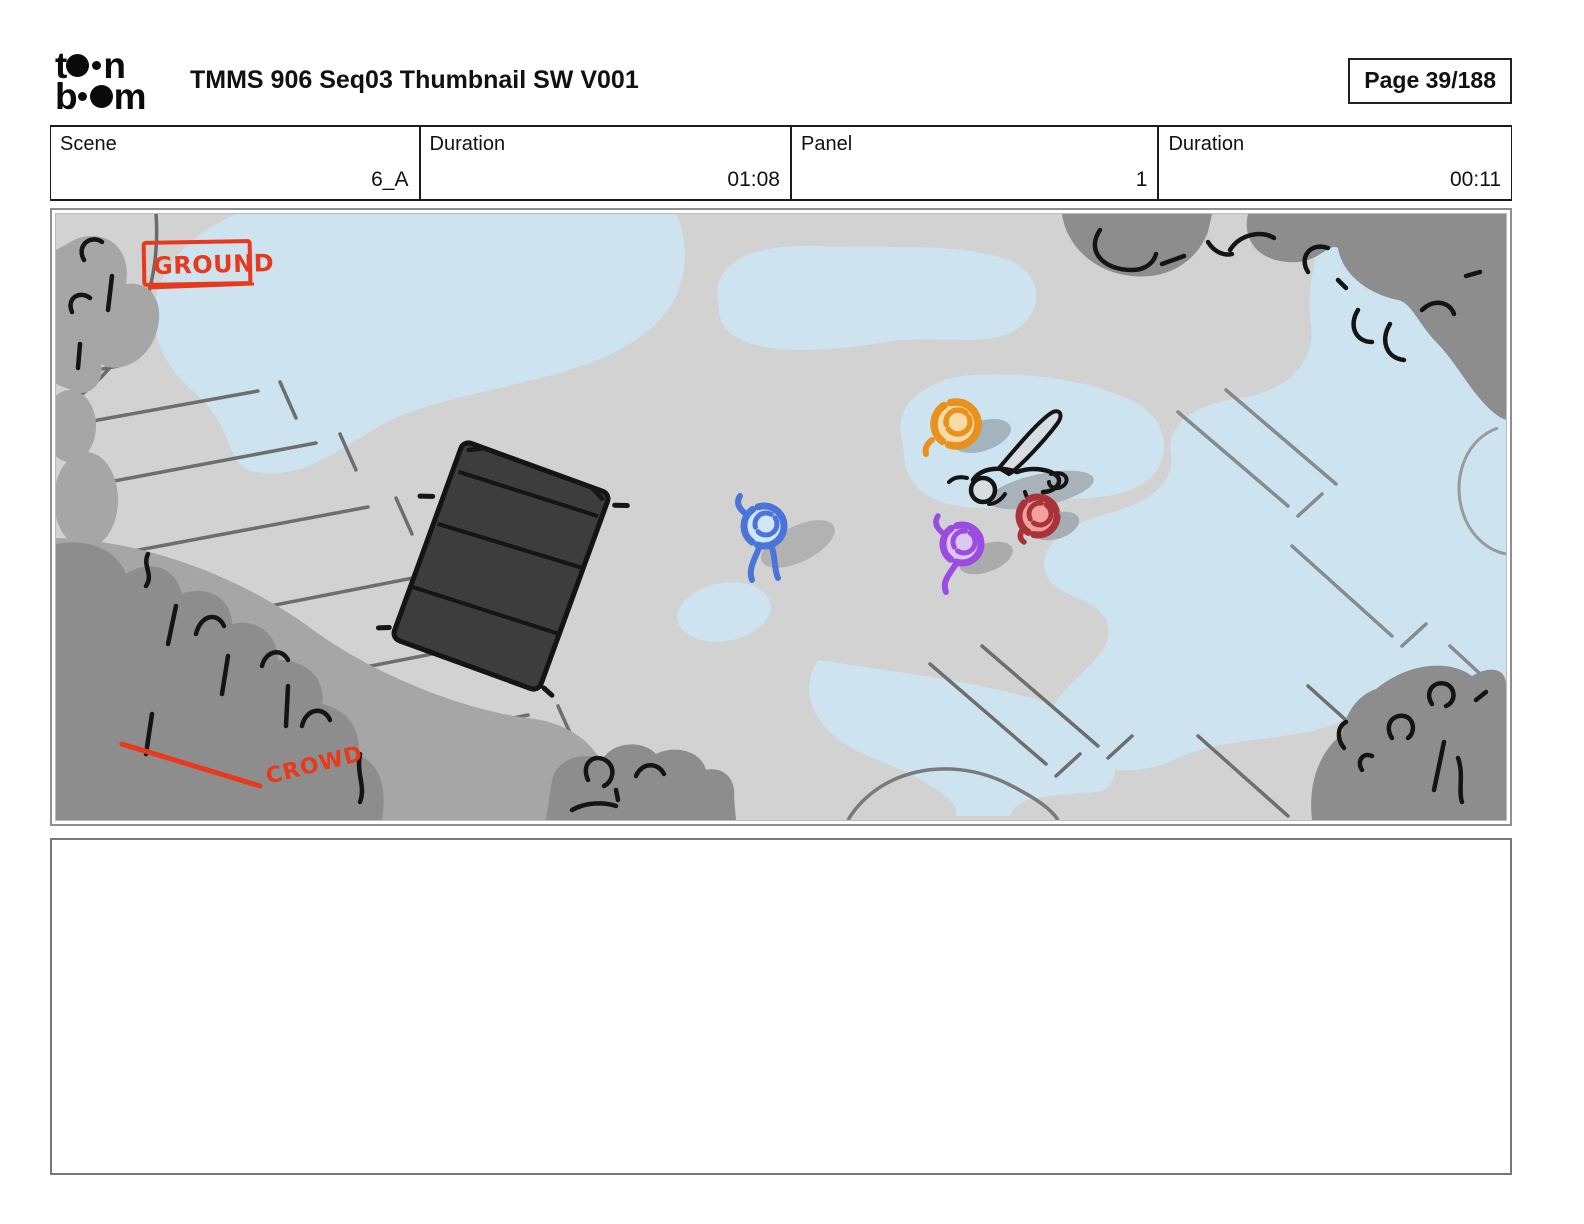  What do you see at coordinates (414, 80) in the screenshot?
I see `document-title: TMMS 906 Seq03 Thumbnail SW V001` at bounding box center [414, 80].